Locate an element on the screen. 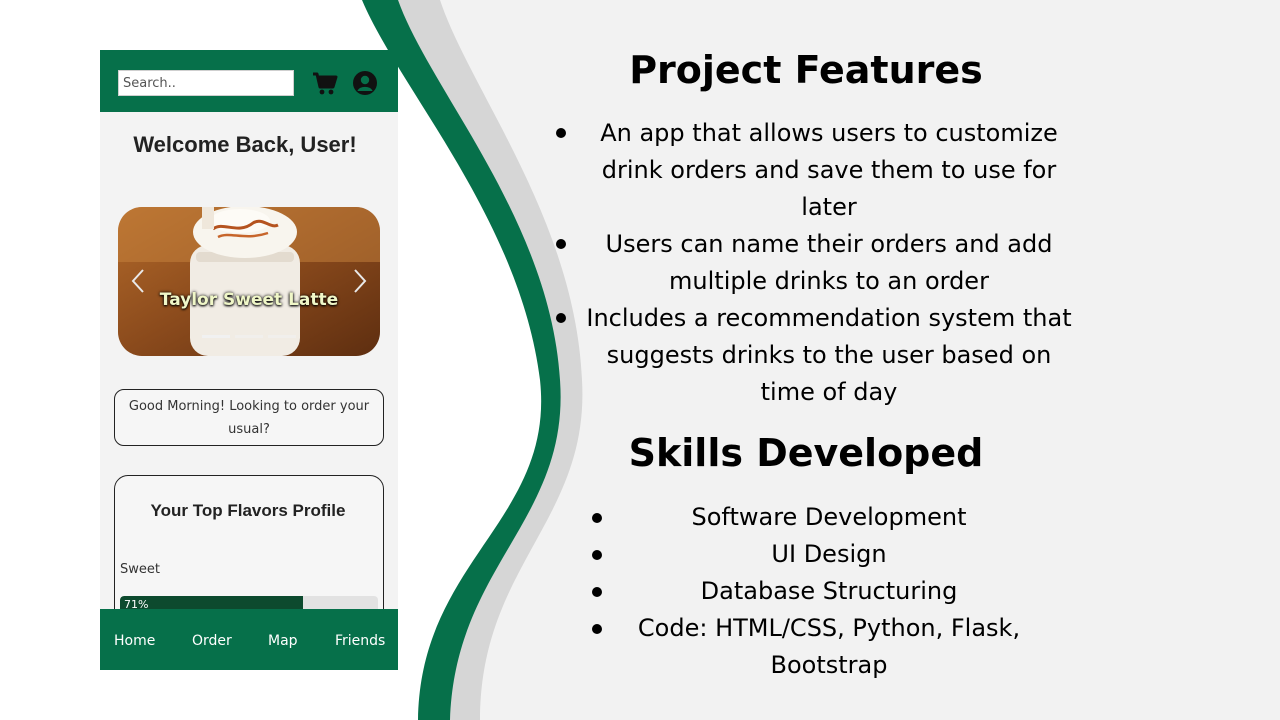 The image size is (1280, 720). skill-item: UI Design is located at coordinates (829, 554).